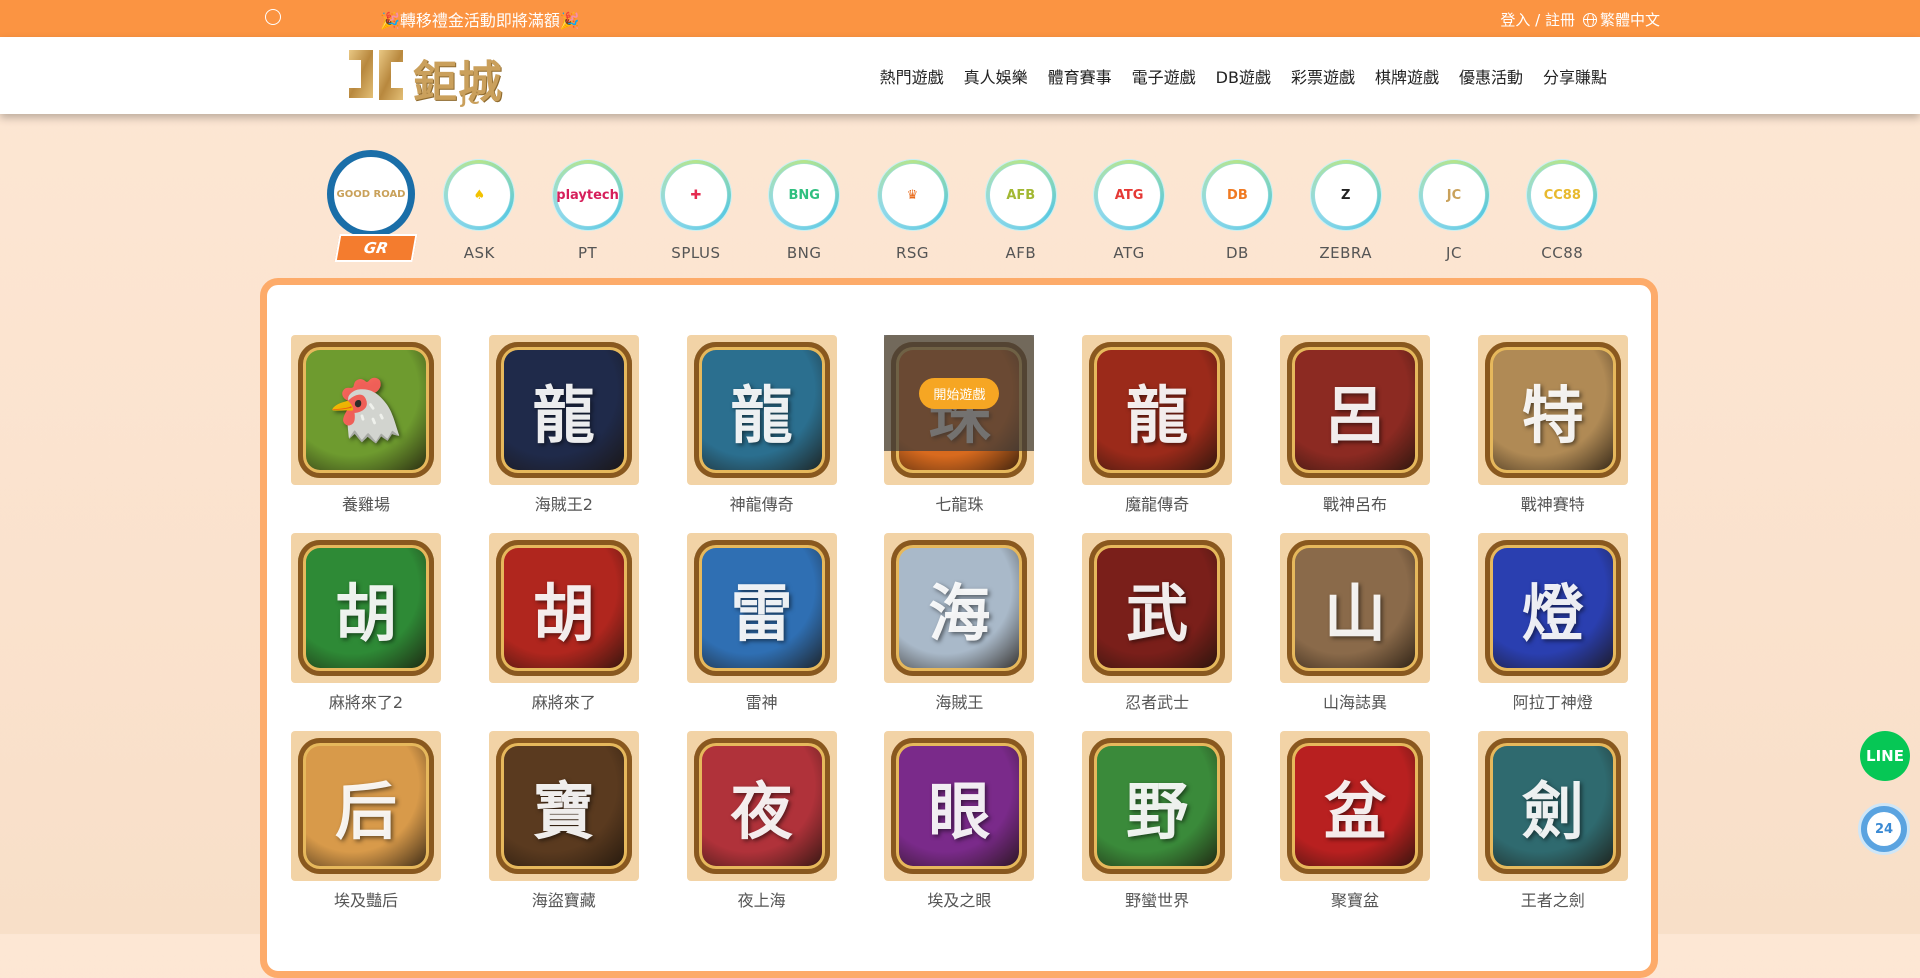 Image resolution: width=1920 pixels, height=978 pixels. Describe the element at coordinates (1537, 19) in the screenshot. I see `login-register-link: 登入 / 註冊` at that location.